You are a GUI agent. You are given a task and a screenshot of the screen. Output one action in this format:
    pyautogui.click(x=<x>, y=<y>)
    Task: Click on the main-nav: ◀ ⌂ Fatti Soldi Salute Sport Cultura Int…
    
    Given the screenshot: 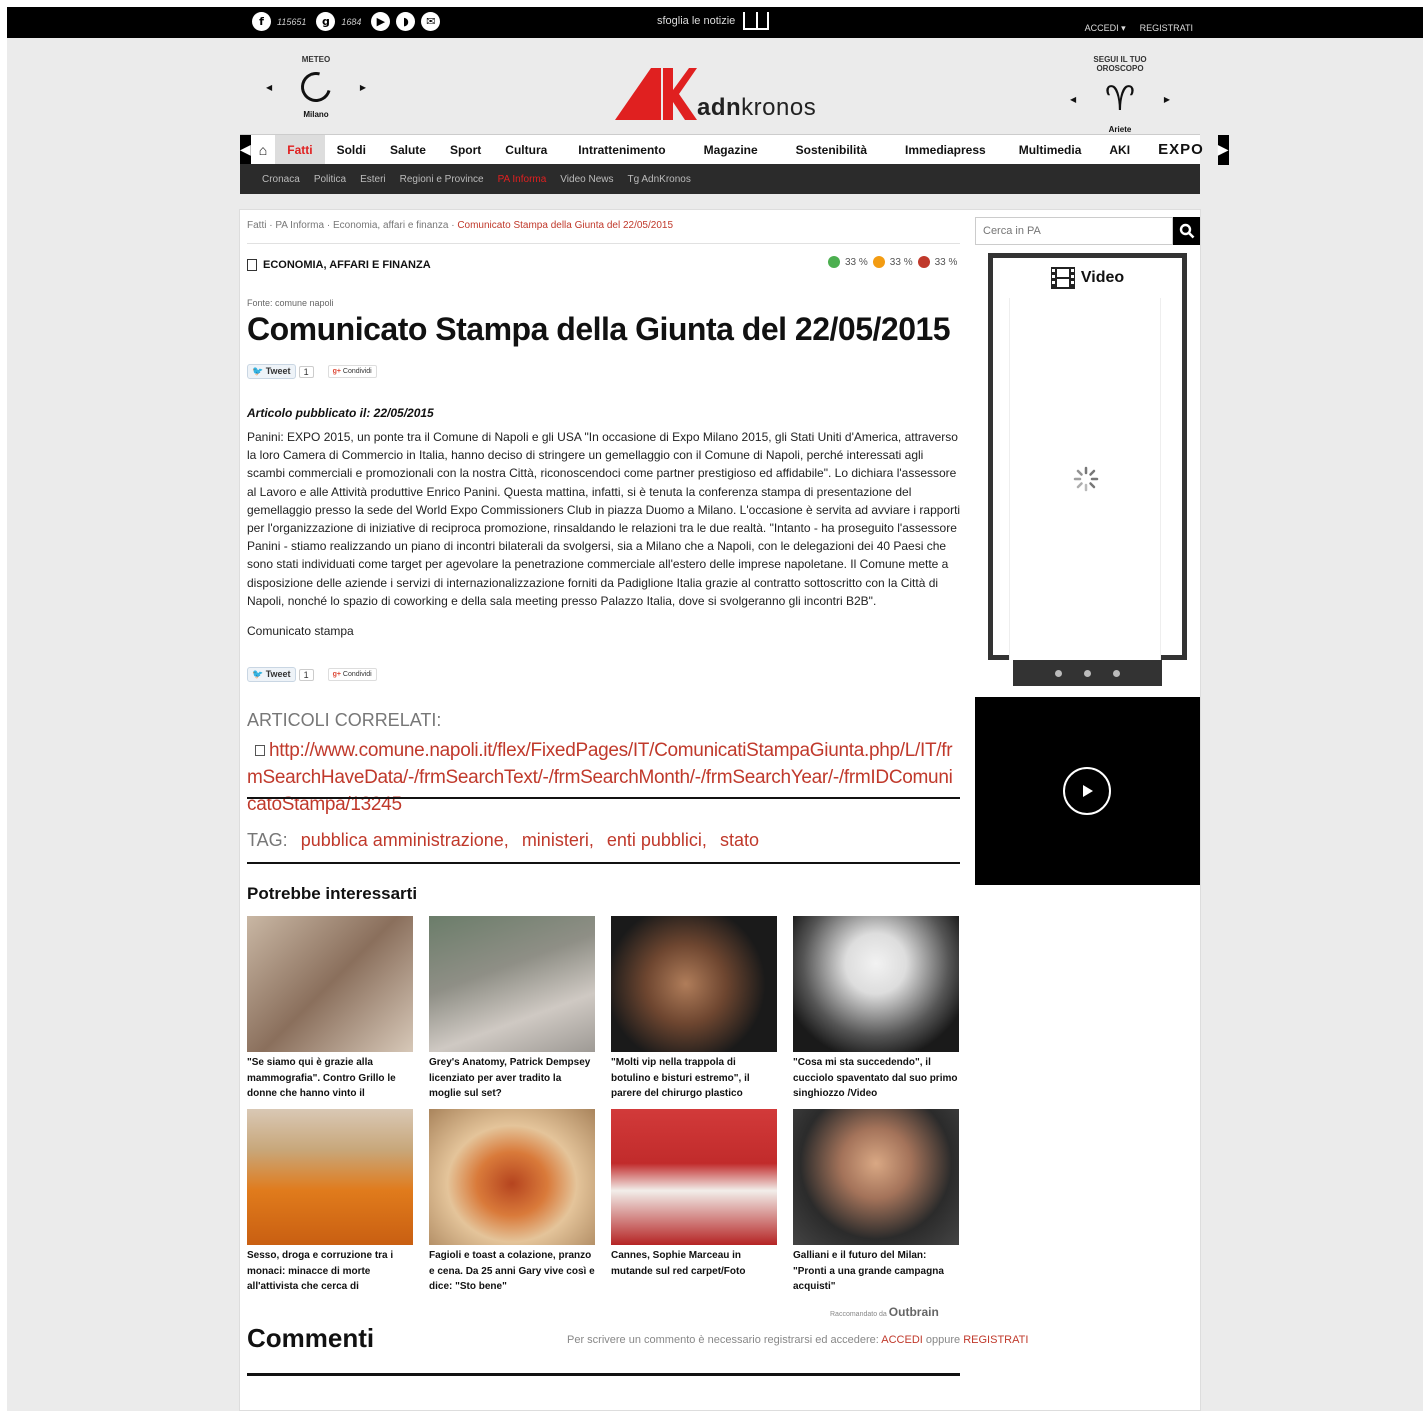 What is the action you would take?
    pyautogui.click(x=734, y=149)
    